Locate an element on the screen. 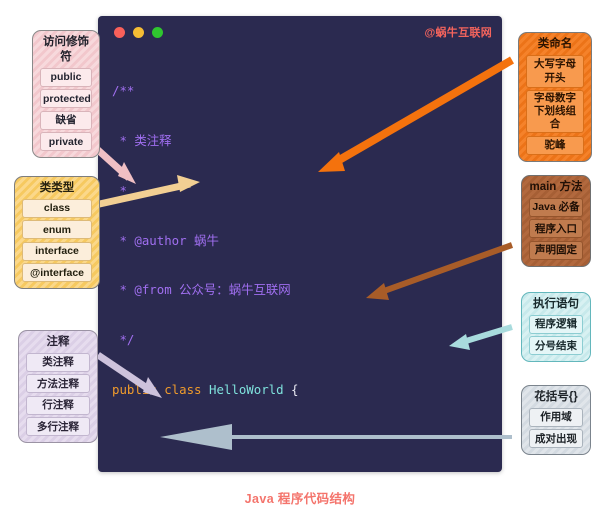 This screenshot has height=517, width=600. code-token-keyword: public class is located at coordinates (160, 389).